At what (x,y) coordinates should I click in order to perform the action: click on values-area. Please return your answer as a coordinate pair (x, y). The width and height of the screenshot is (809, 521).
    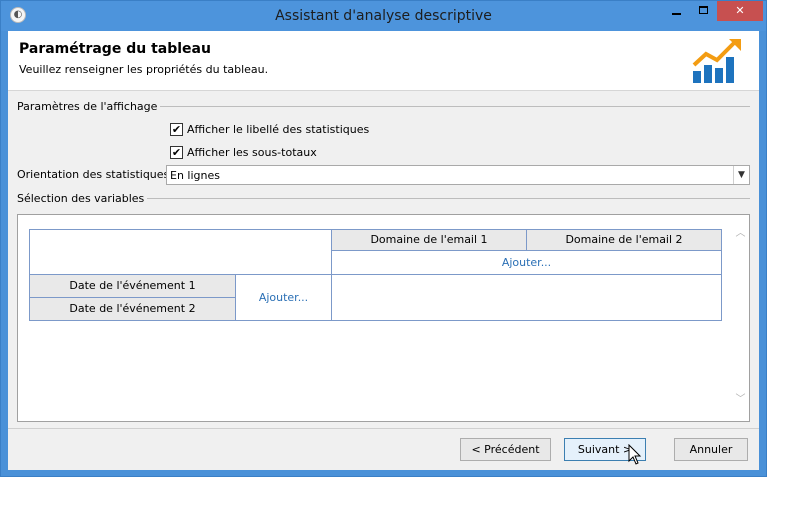
    Looking at the image, I should click on (526, 297).